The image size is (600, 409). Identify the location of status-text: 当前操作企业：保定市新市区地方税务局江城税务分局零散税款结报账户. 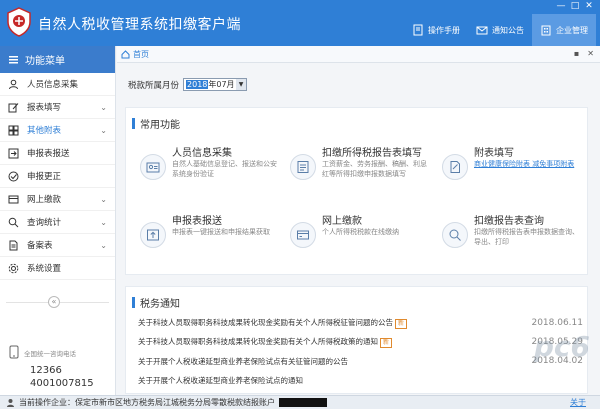
(147, 402).